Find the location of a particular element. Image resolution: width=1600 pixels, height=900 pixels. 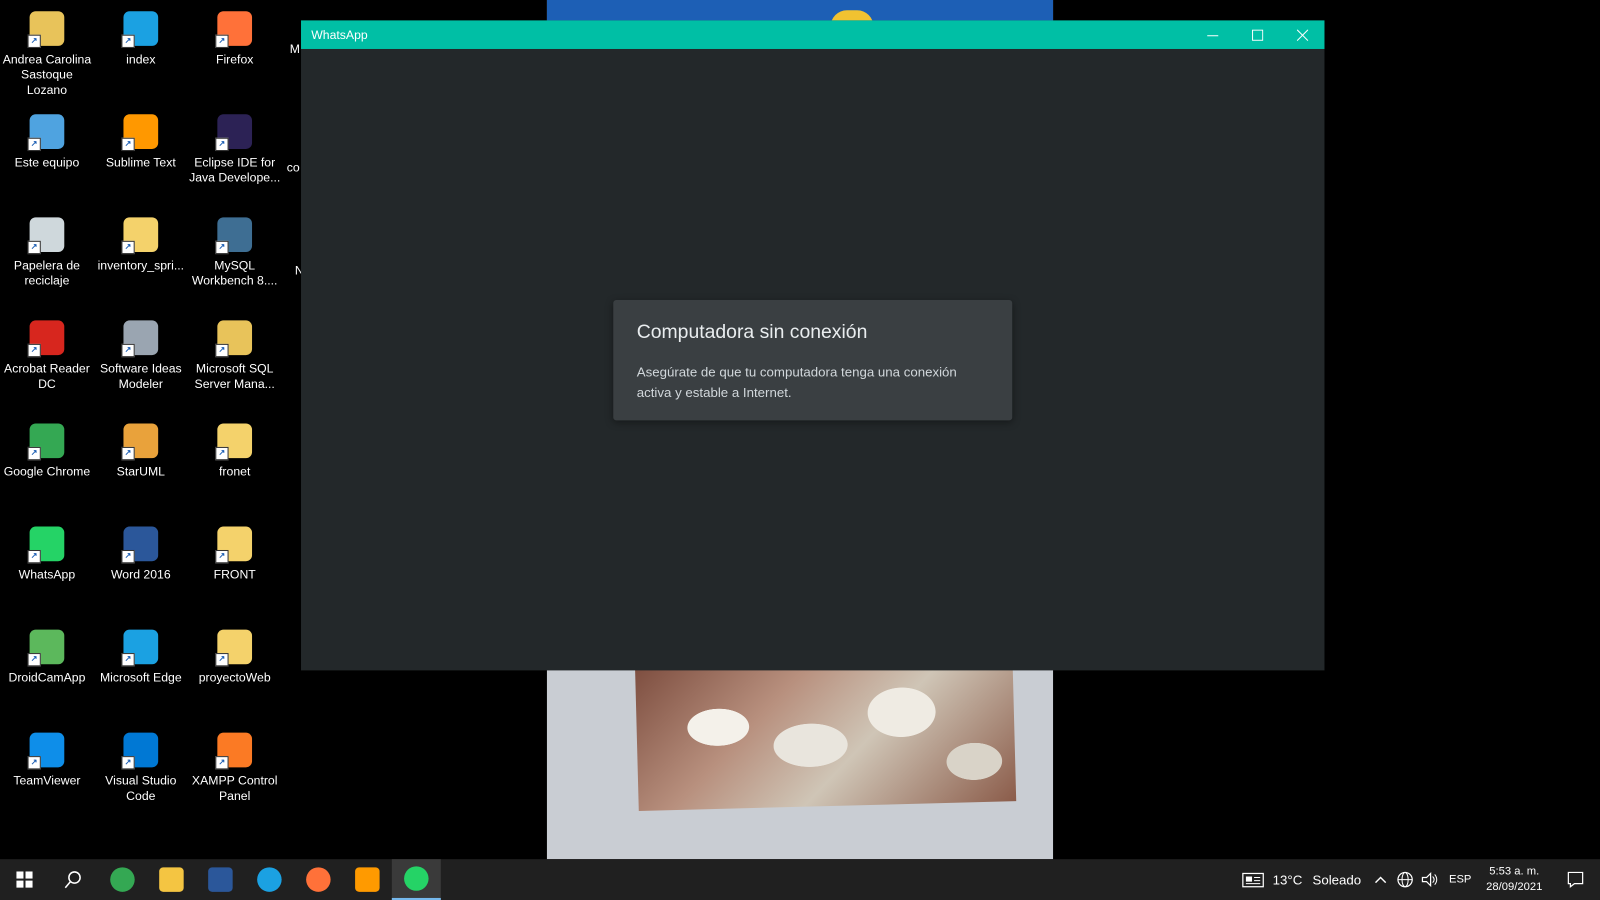

close-icon is located at coordinates (1302, 35).